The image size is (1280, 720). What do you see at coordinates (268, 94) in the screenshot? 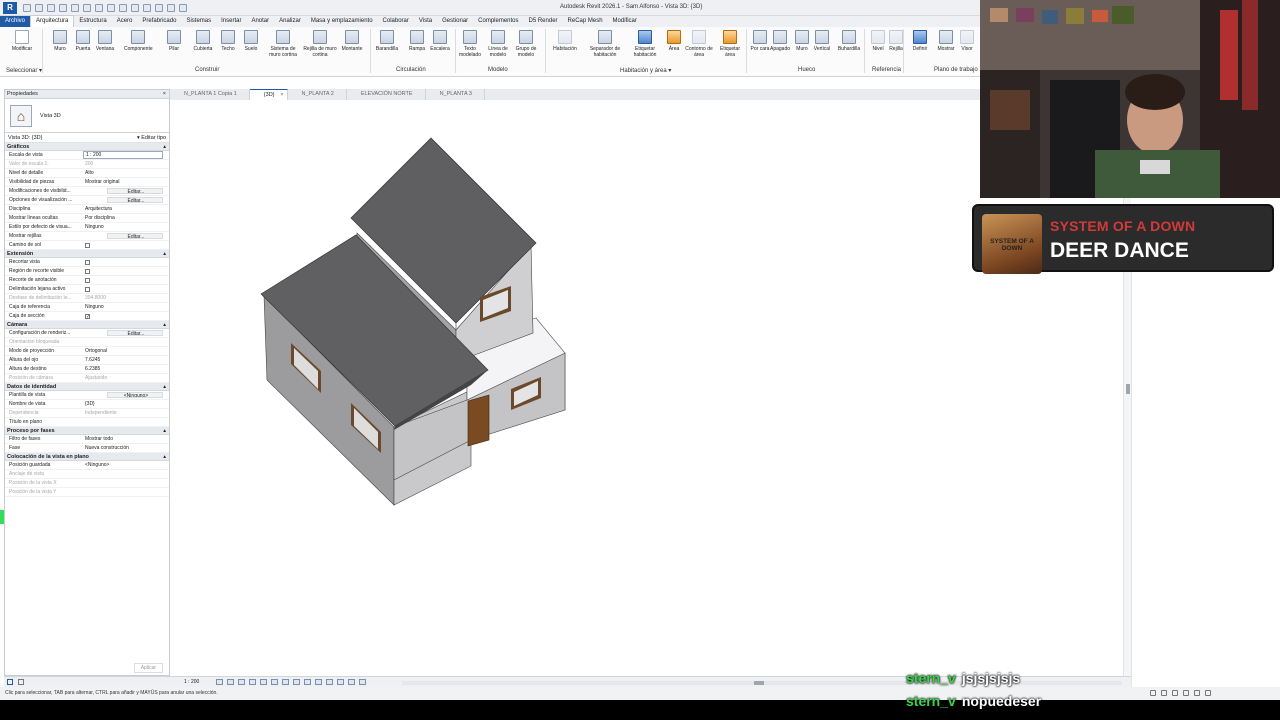
I see `view-tab: {3D} ×` at bounding box center [268, 94].